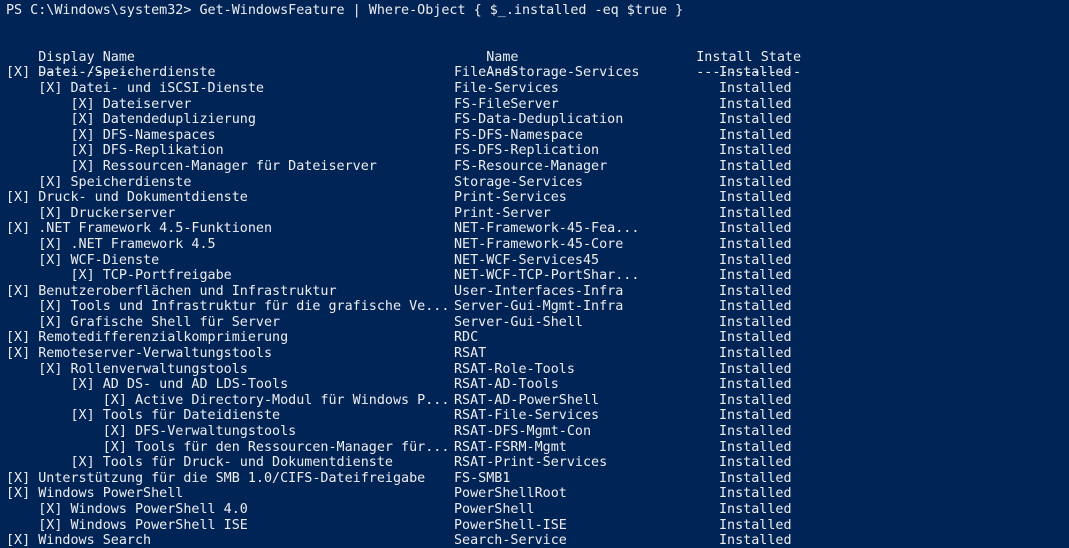 This screenshot has height=548, width=1069. What do you see at coordinates (518, 182) in the screenshot?
I see `cell-name: Storage-Services` at bounding box center [518, 182].